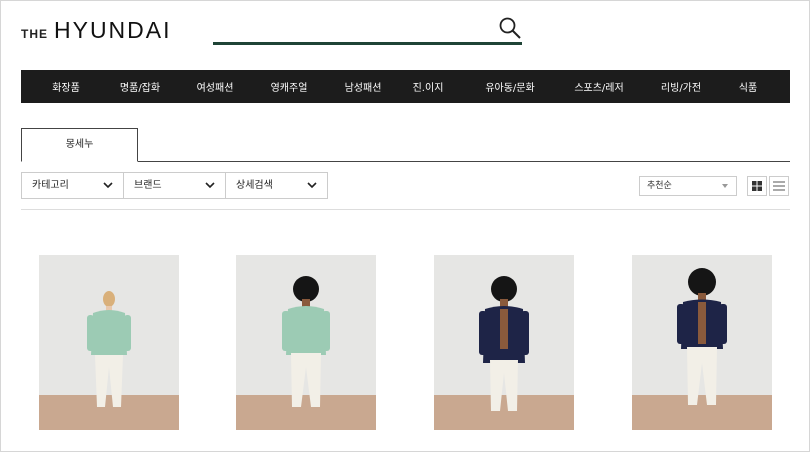 The height and width of the screenshot is (452, 810). I want to click on nav-item-sports: 스포츠/레저, so click(598, 86).